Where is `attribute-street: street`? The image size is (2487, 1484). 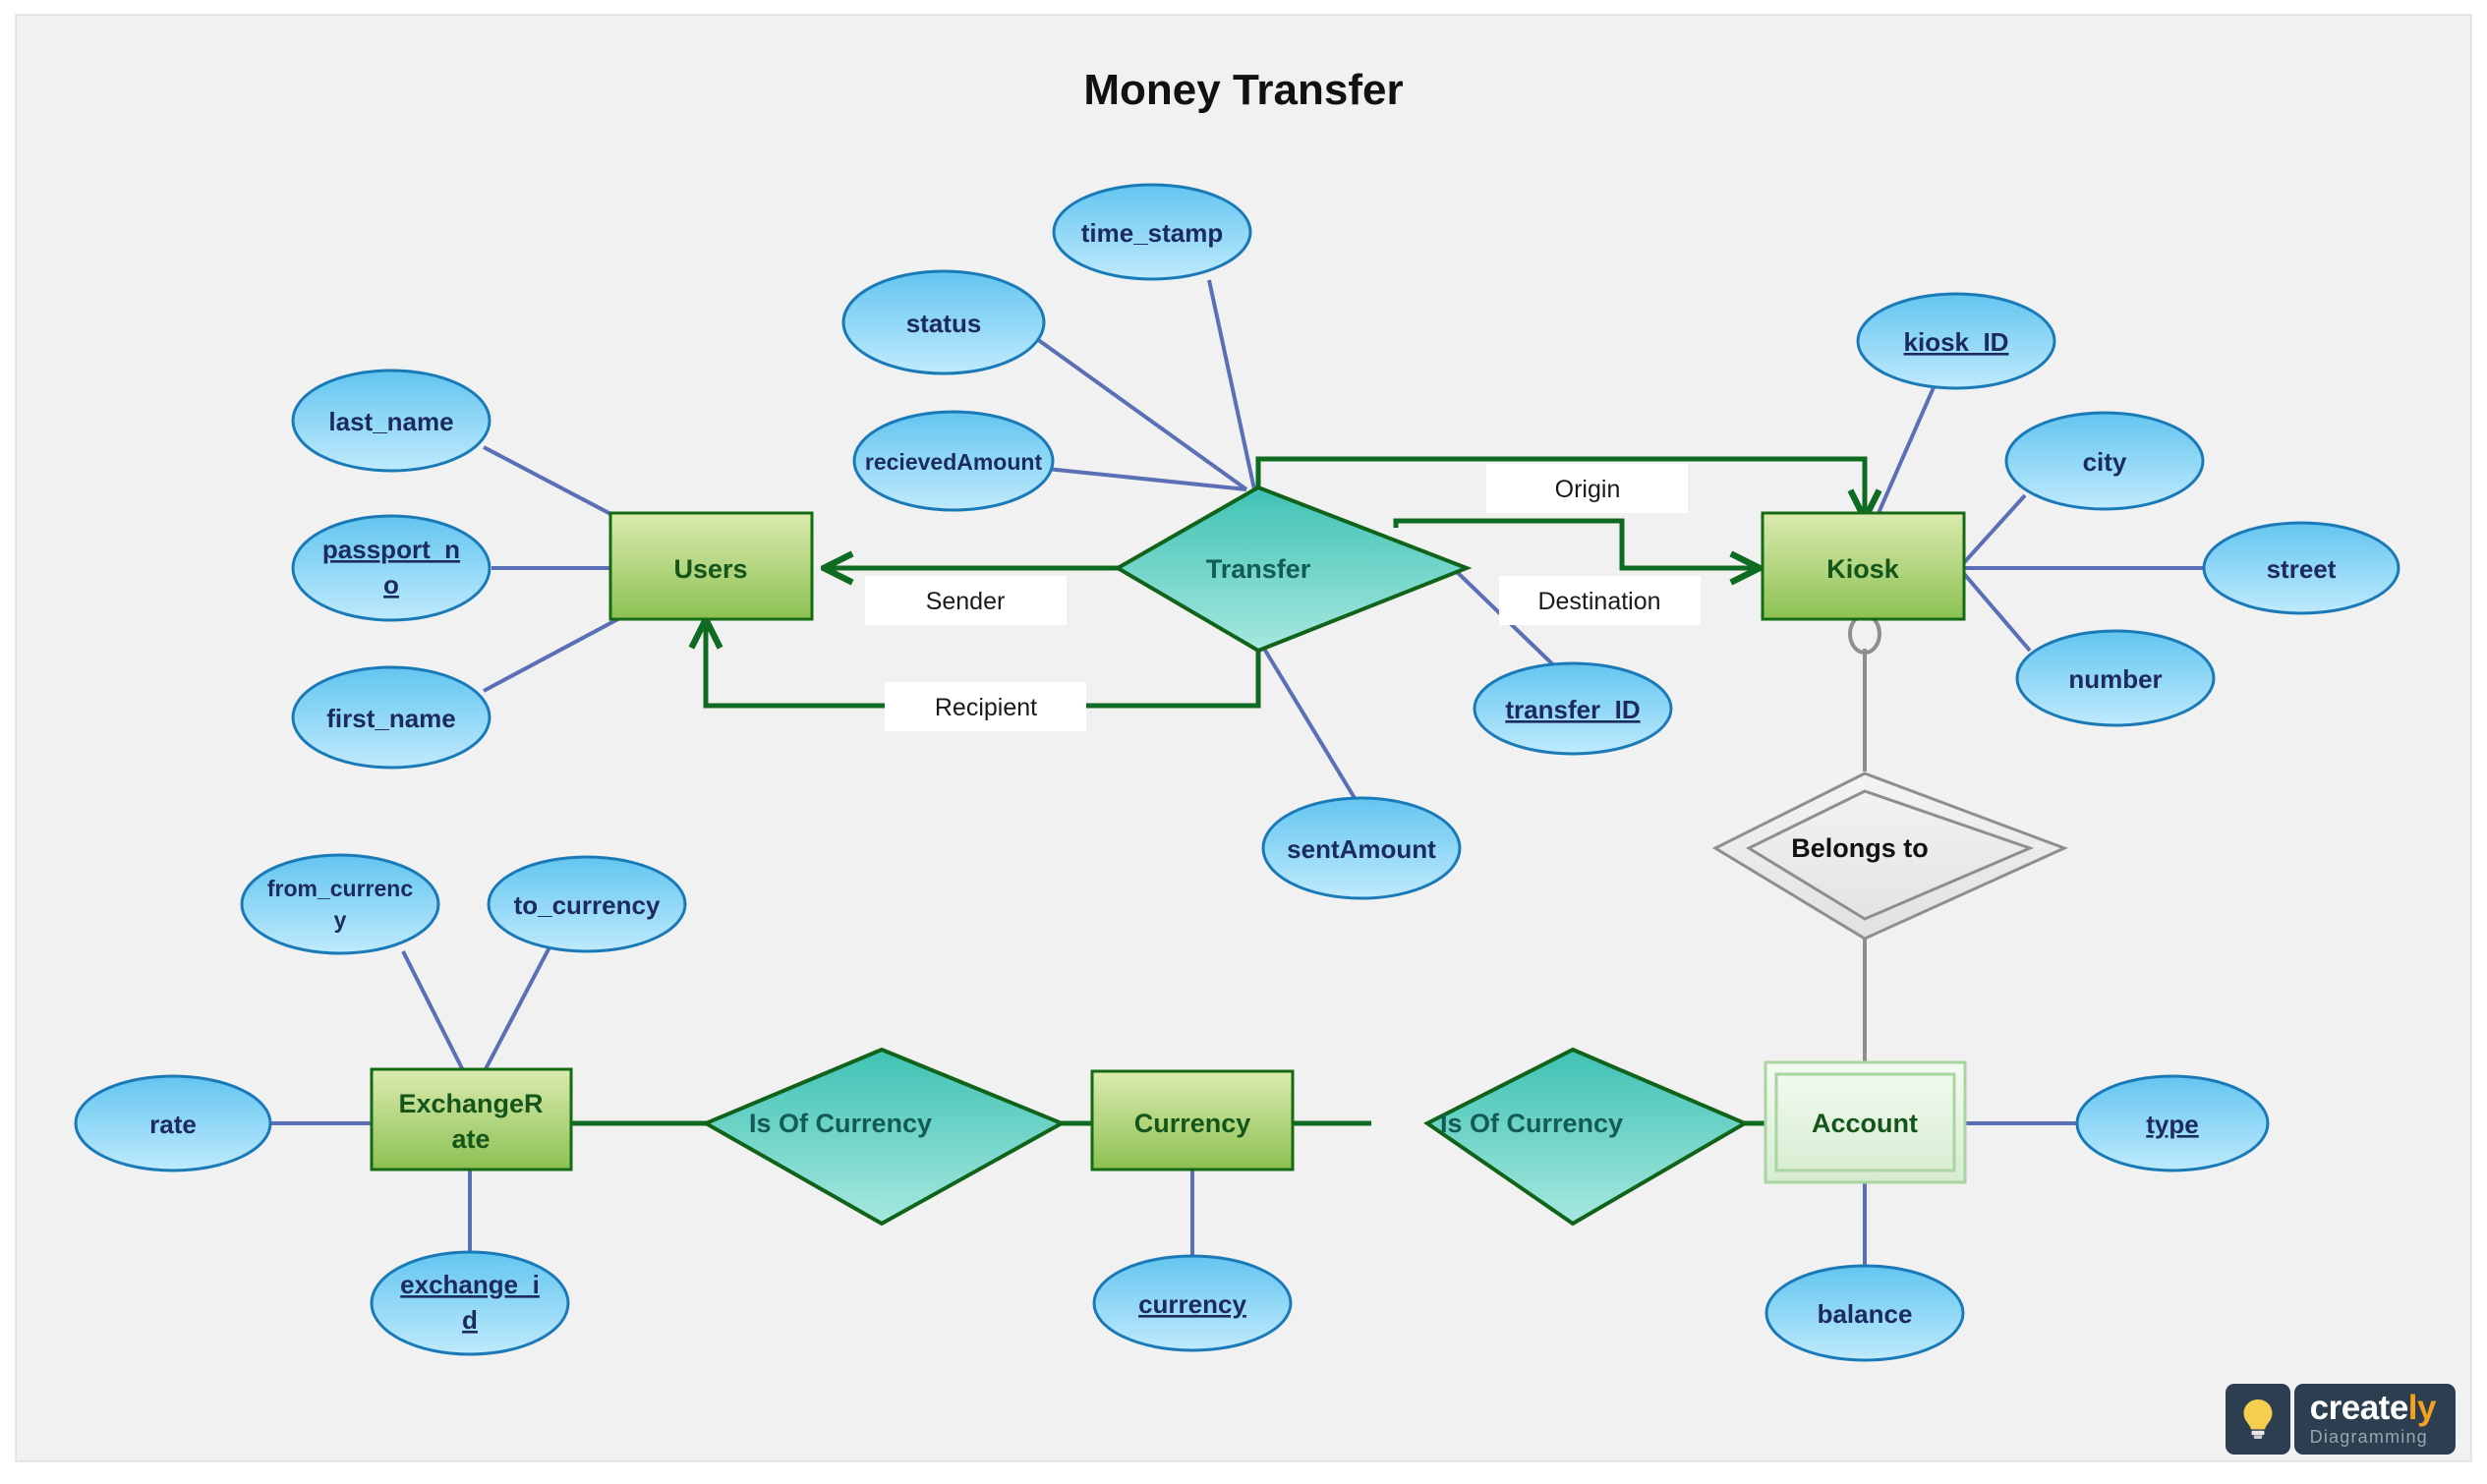 attribute-street: street is located at coordinates (2301, 568).